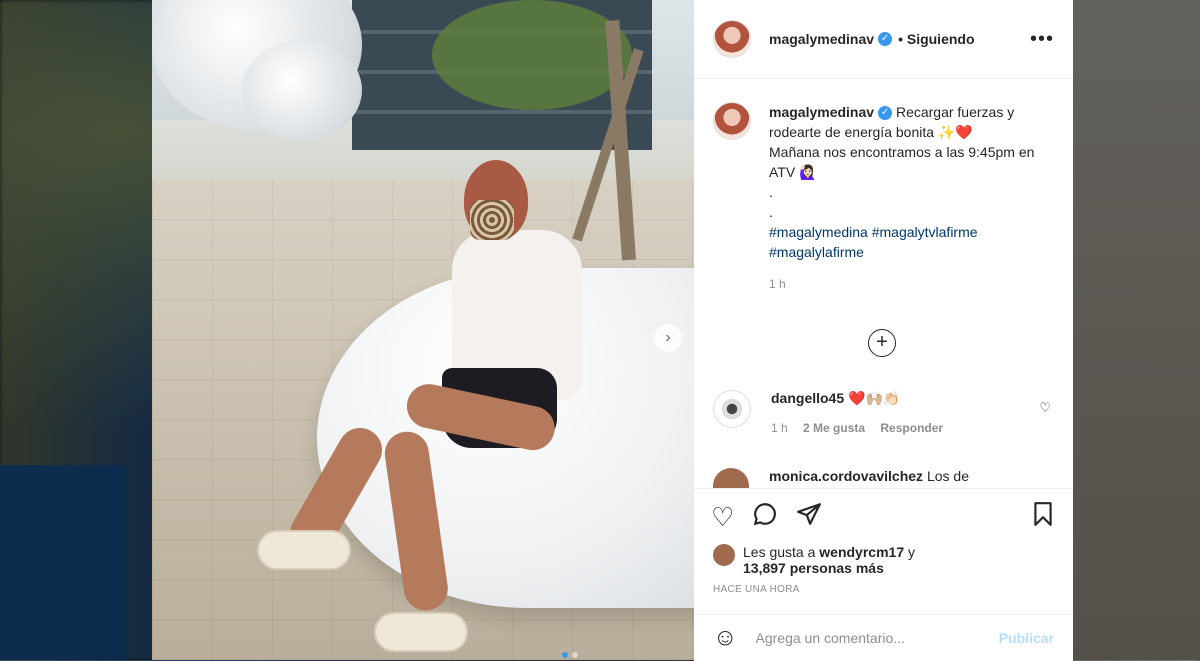 Image resolution: width=1200 pixels, height=661 pixels. Describe the element at coordinates (882, 343) in the screenshot. I see `load-more-comments-button: +` at that location.